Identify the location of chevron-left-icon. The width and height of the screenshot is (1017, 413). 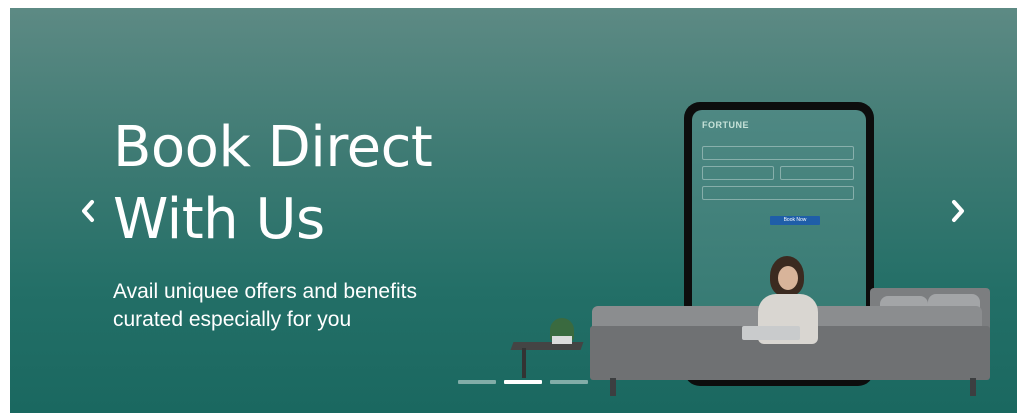
(88, 211).